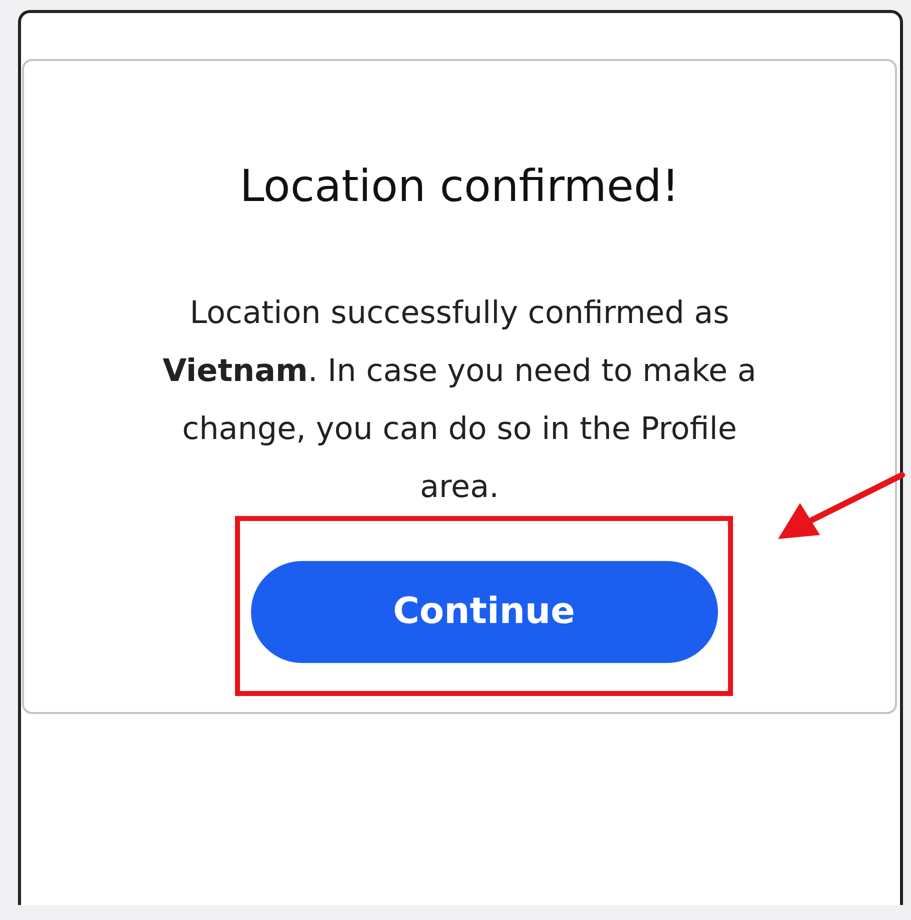  I want to click on continue-button: Continue, so click(484, 611).